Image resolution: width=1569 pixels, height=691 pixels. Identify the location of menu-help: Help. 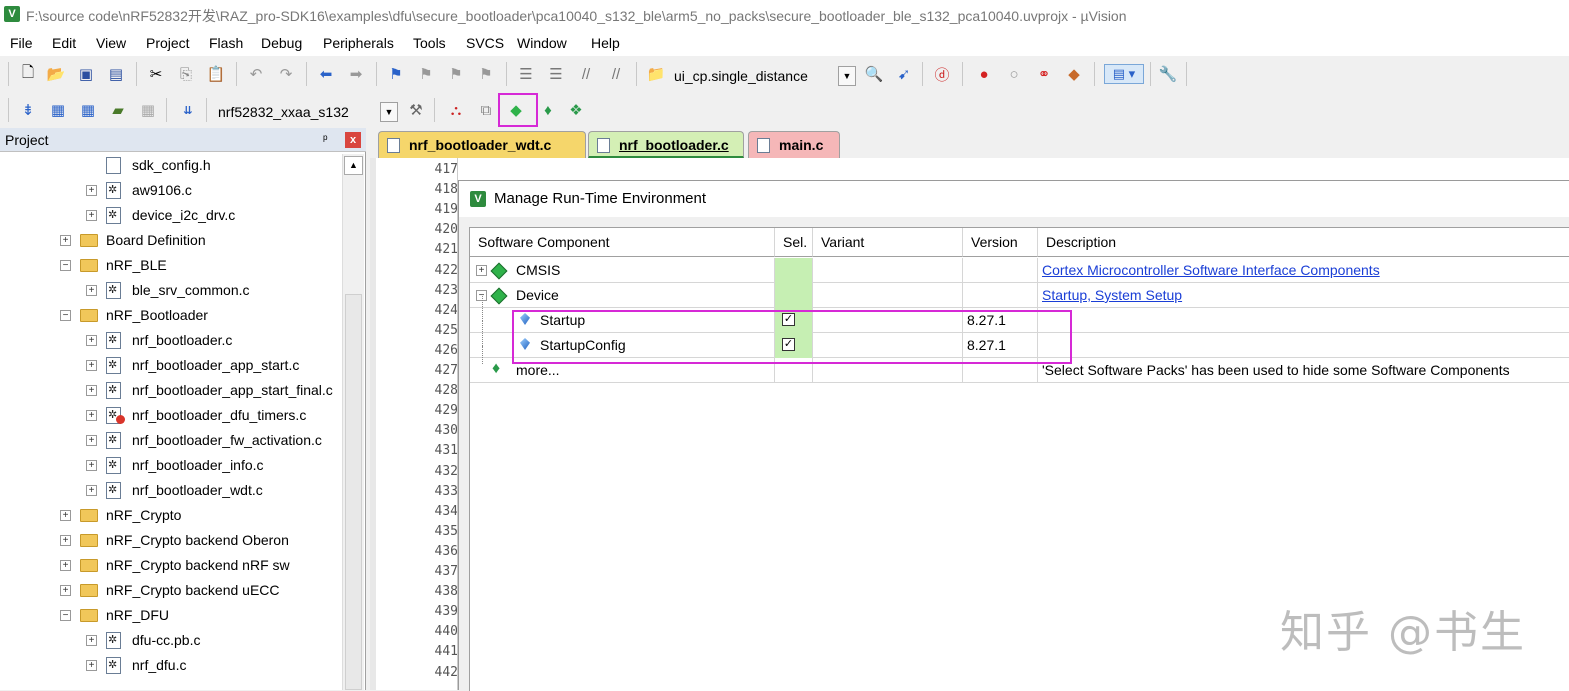
(605, 43).